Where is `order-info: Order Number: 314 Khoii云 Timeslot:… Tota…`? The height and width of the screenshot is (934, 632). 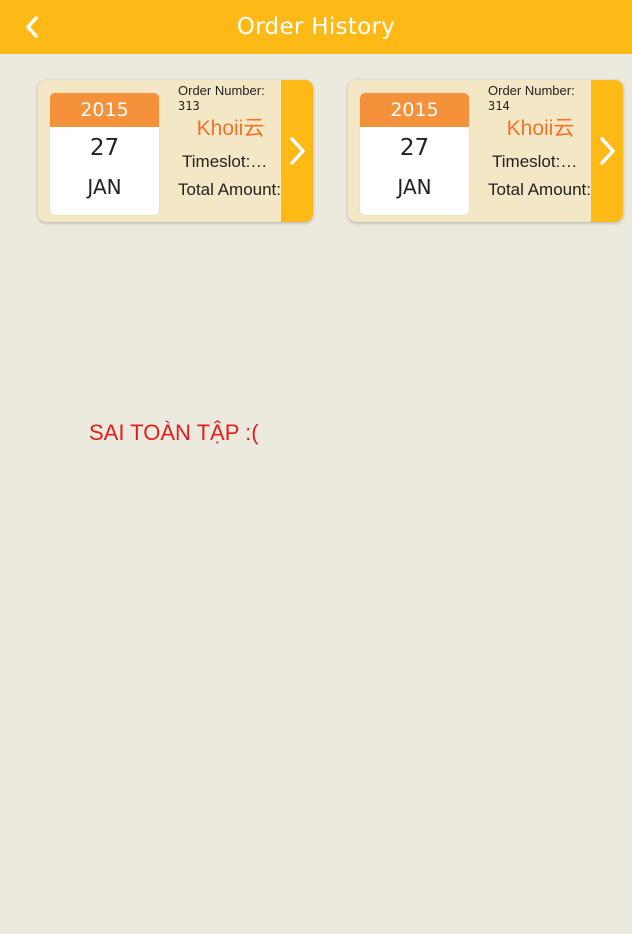 order-info: Order Number: 314 Khoii云 Timeslot:… Tota… is located at coordinates (540, 151).